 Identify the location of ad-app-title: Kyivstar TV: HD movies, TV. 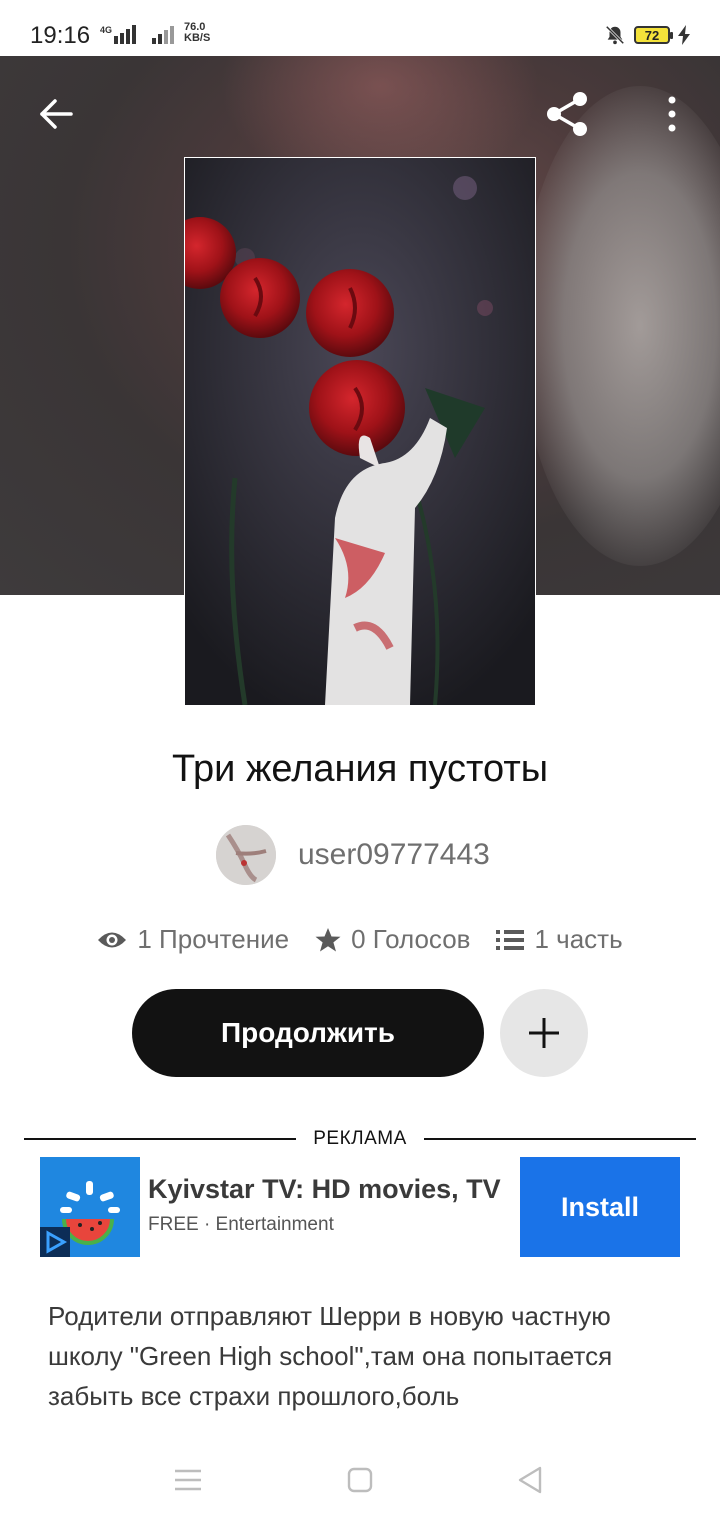
(324, 1189).